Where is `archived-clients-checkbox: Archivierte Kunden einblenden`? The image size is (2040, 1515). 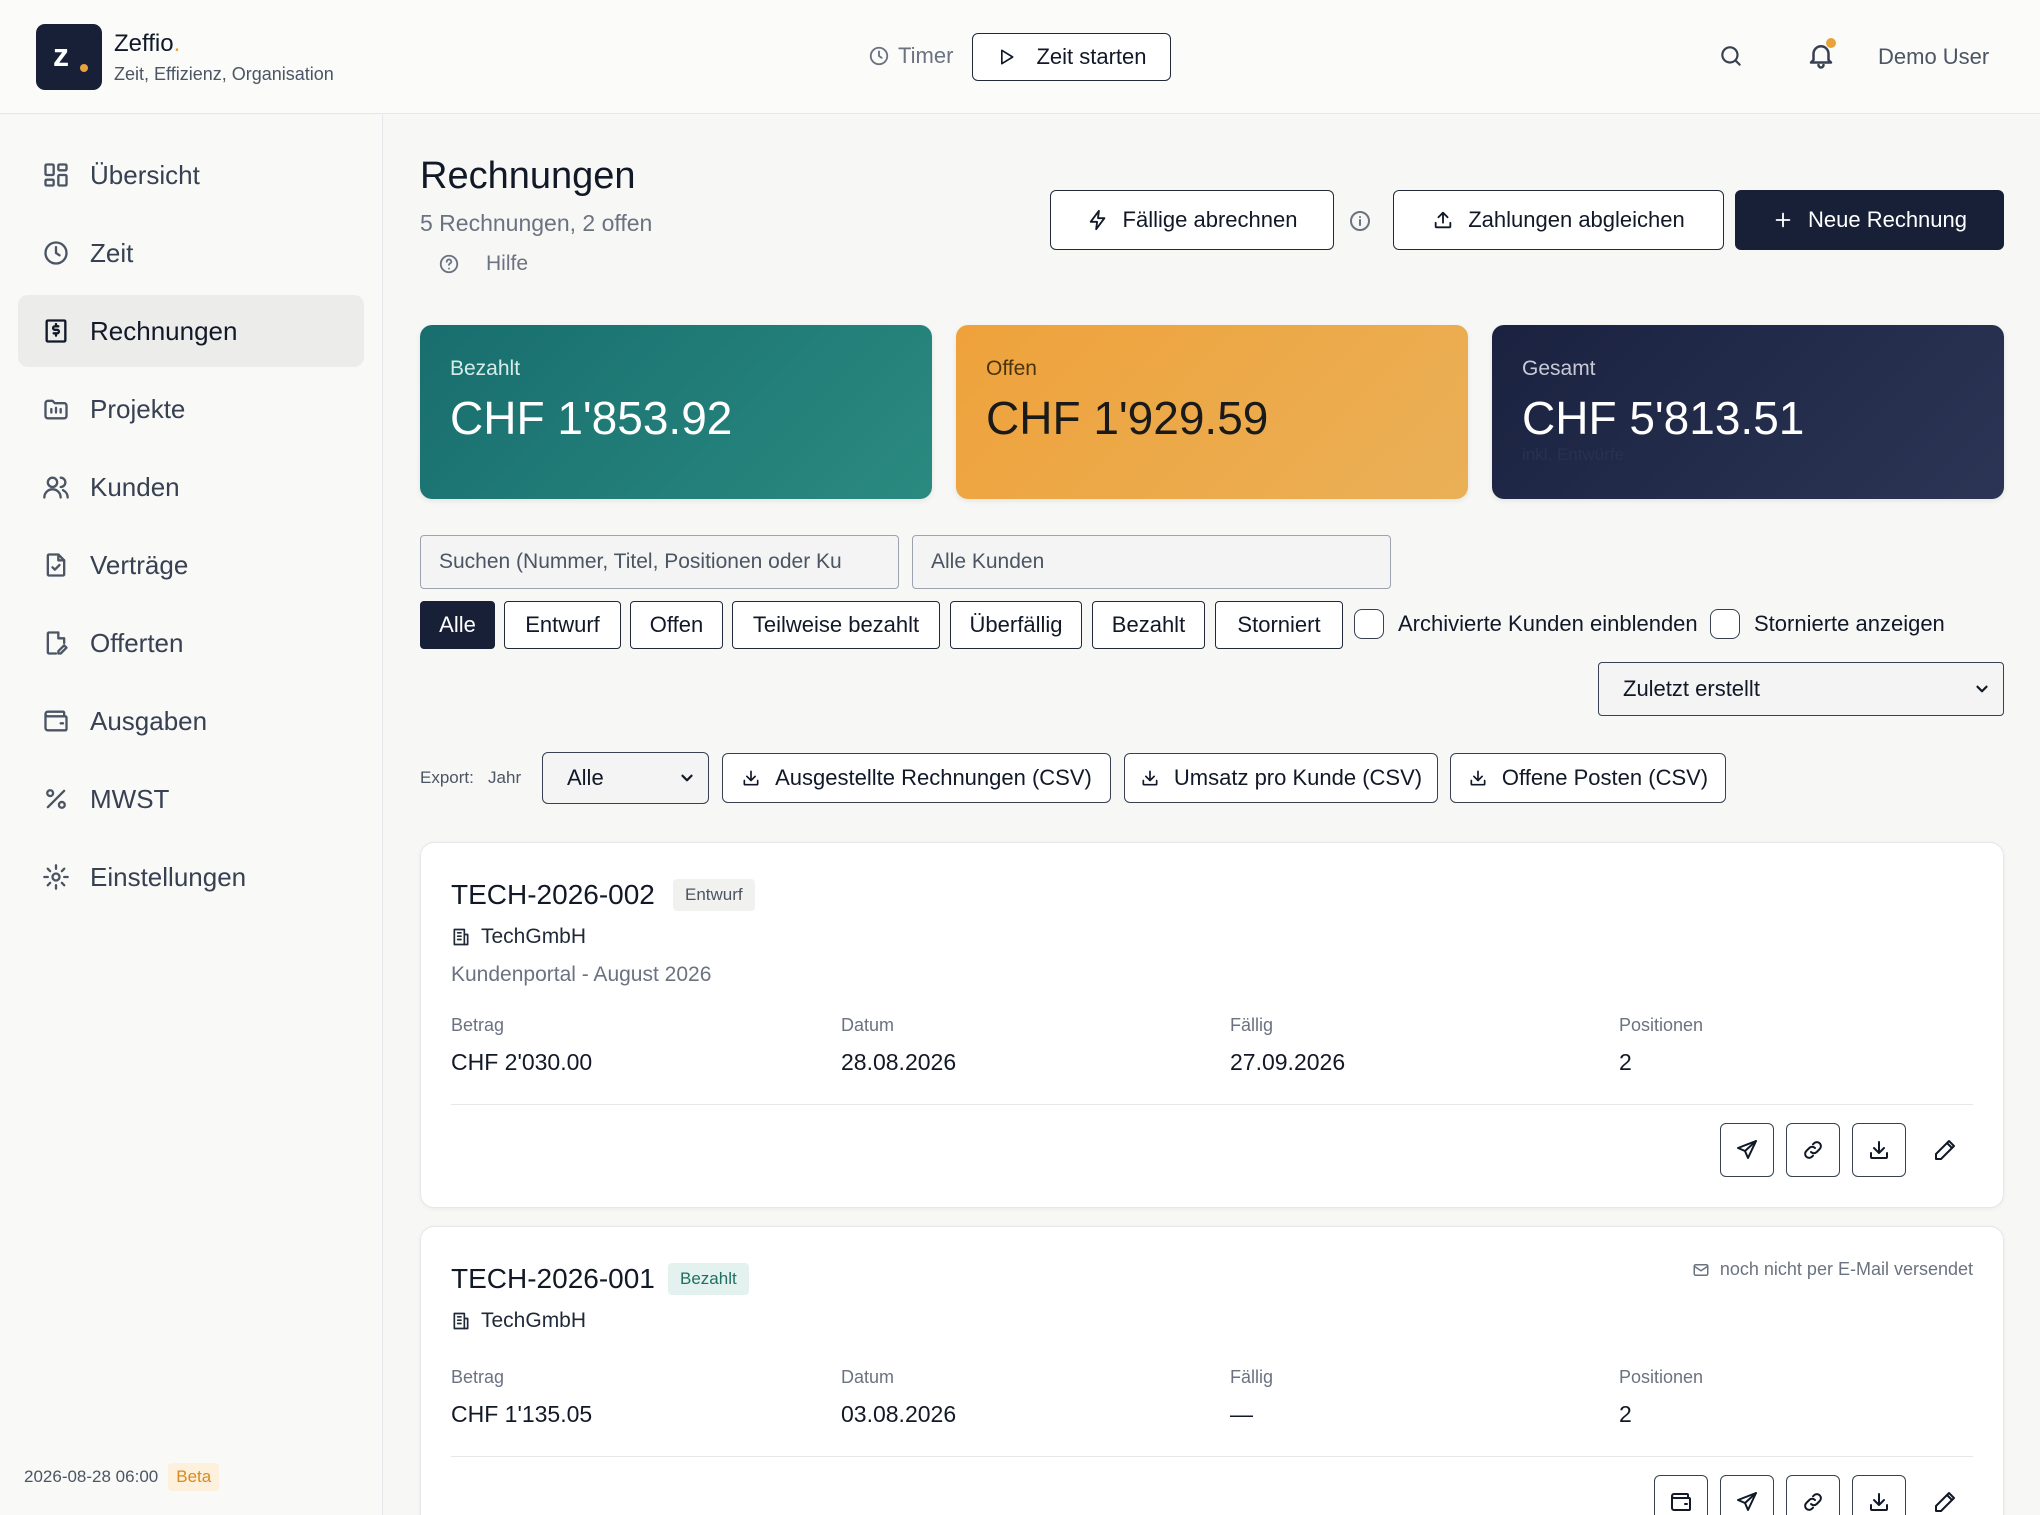 archived-clients-checkbox: Archivierte Kunden einblenden is located at coordinates (1526, 624).